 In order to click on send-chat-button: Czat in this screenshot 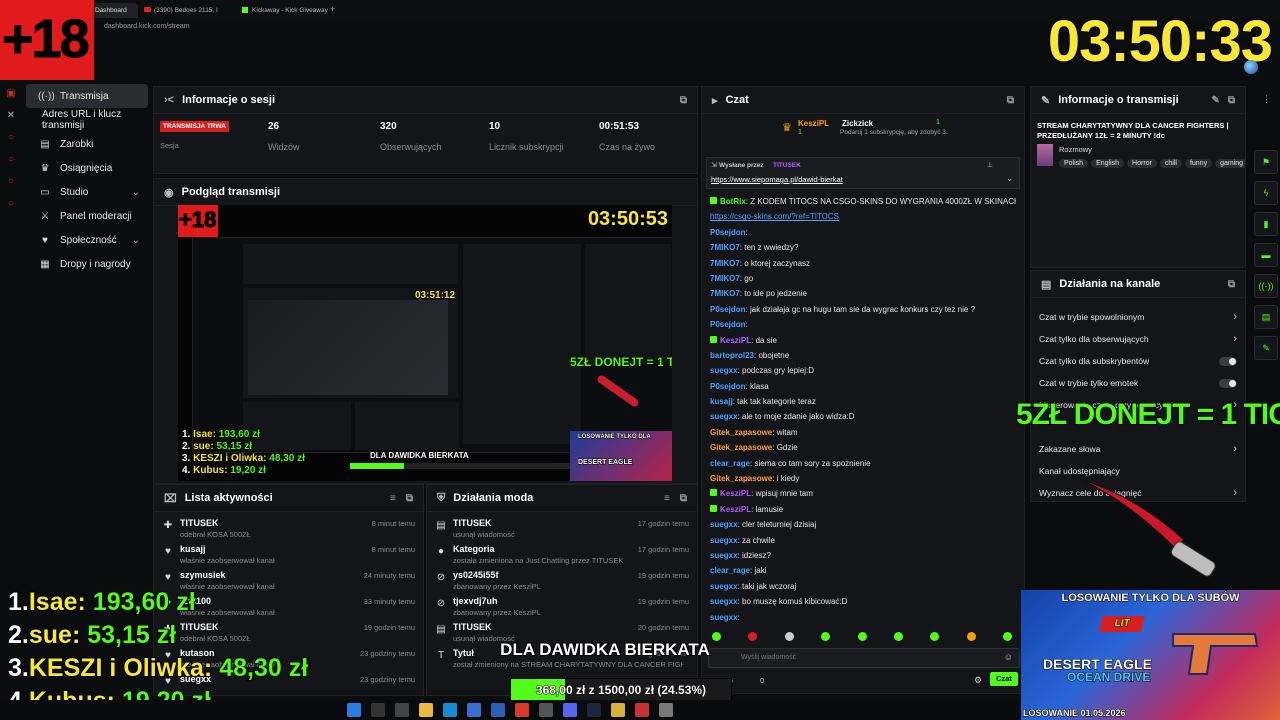, I will do `click(1004, 679)`.